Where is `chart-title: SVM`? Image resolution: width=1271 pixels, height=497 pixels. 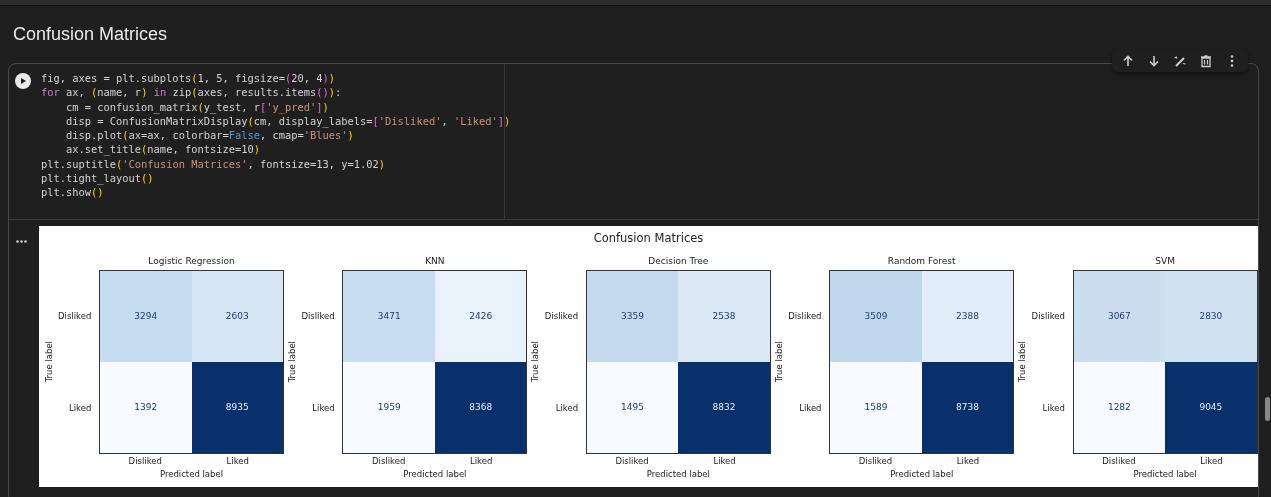 chart-title: SVM is located at coordinates (1165, 261).